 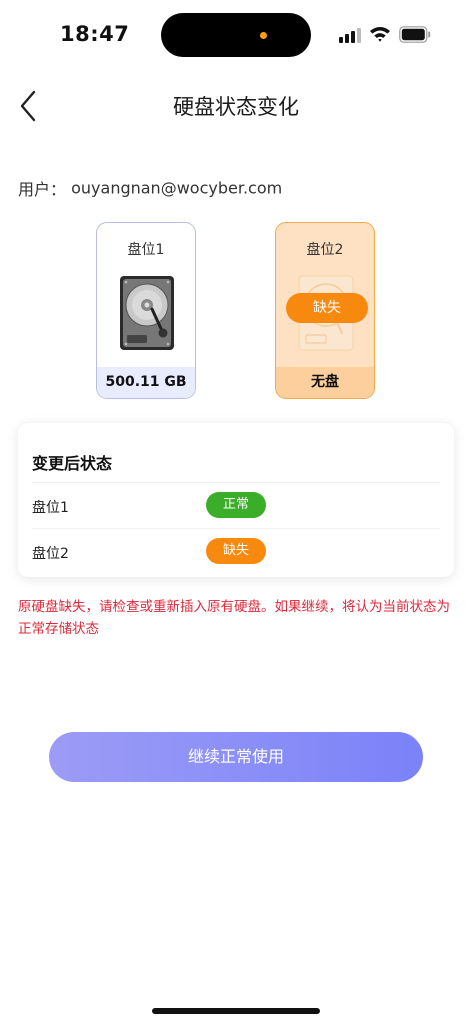 I want to click on user-email: ouyangnan@wocyber.com, so click(x=177, y=188).